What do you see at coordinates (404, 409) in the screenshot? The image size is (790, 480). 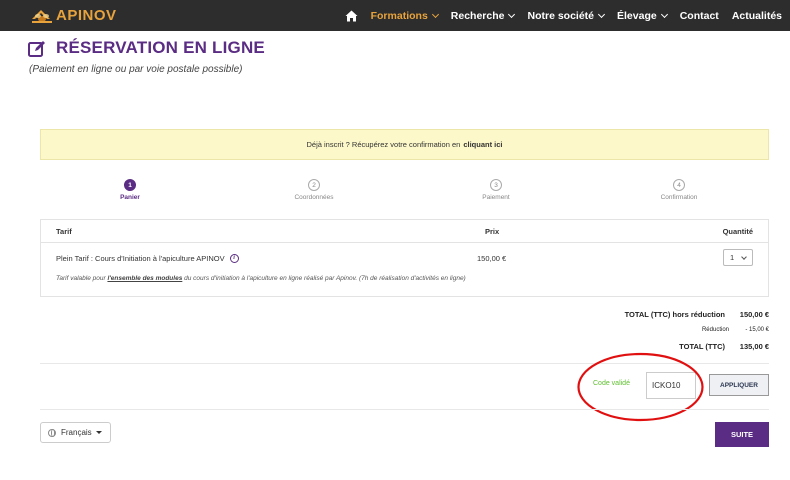 I see `divider` at bounding box center [404, 409].